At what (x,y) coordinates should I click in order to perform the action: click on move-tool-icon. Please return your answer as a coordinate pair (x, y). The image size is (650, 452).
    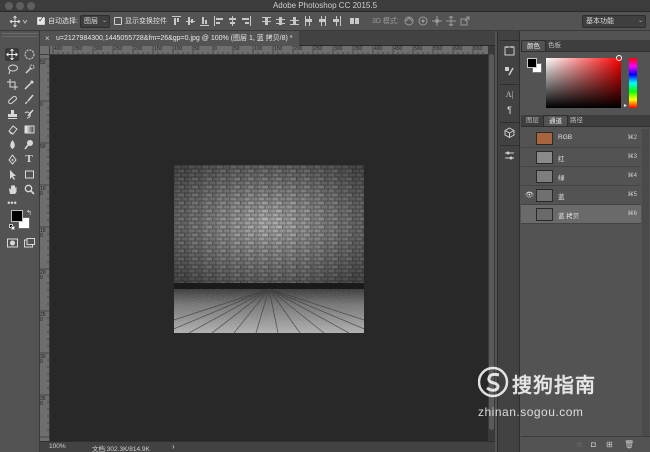
    Looking at the image, I should click on (12, 54).